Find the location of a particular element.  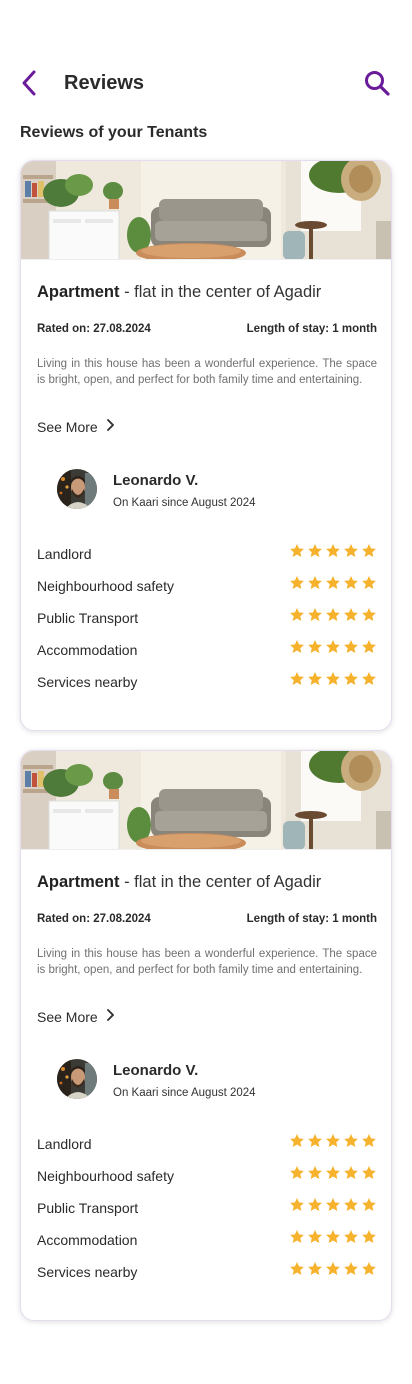

back-button is located at coordinates (31, 83).